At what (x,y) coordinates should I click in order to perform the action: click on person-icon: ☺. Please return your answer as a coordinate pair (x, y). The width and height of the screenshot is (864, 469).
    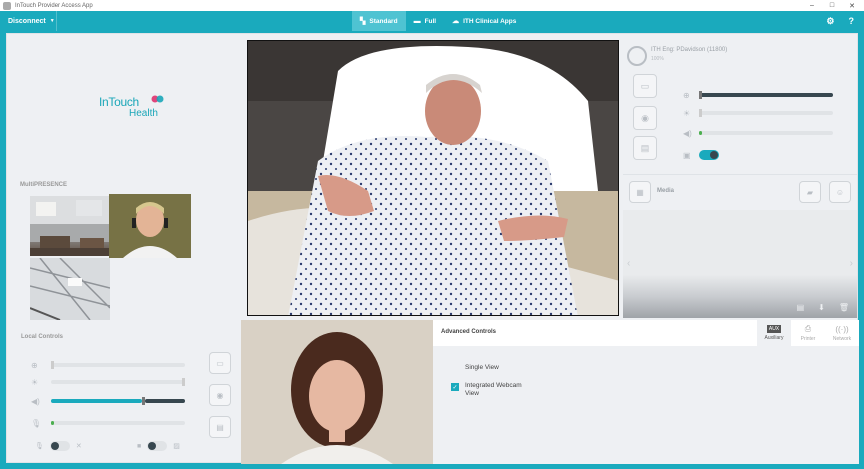
    Looking at the image, I should click on (840, 192).